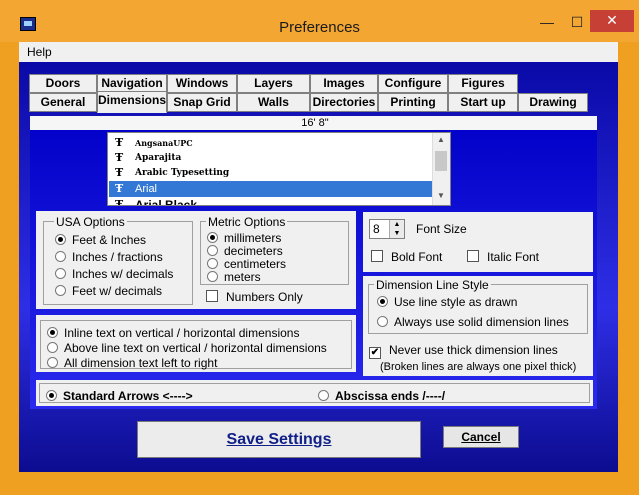 Image resolution: width=639 pixels, height=495 pixels. Describe the element at coordinates (100, 240) in the screenshot. I see `usa-option-feet-inches: Feet & Inches` at that location.